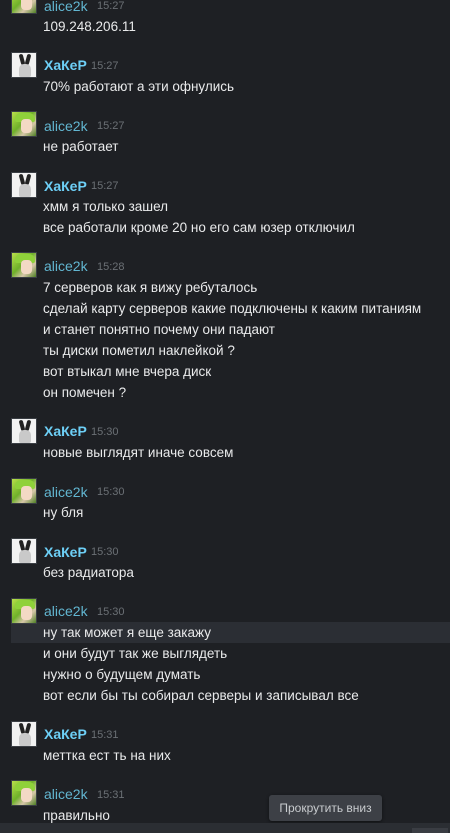 This screenshot has width=450, height=833. Describe the element at coordinates (122, 674) in the screenshot. I see `message-line: нужно о будущем думать` at that location.